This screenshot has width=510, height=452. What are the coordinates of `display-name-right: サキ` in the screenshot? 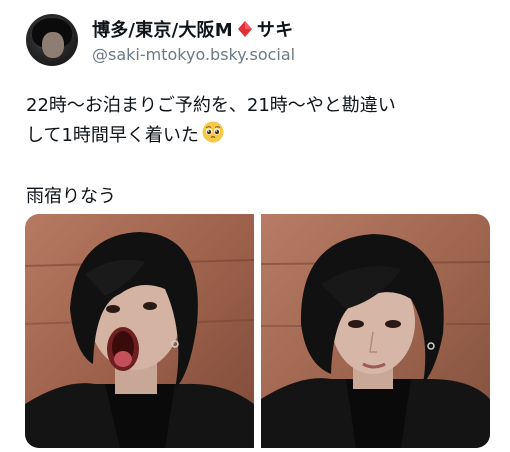 It's located at (275, 29).